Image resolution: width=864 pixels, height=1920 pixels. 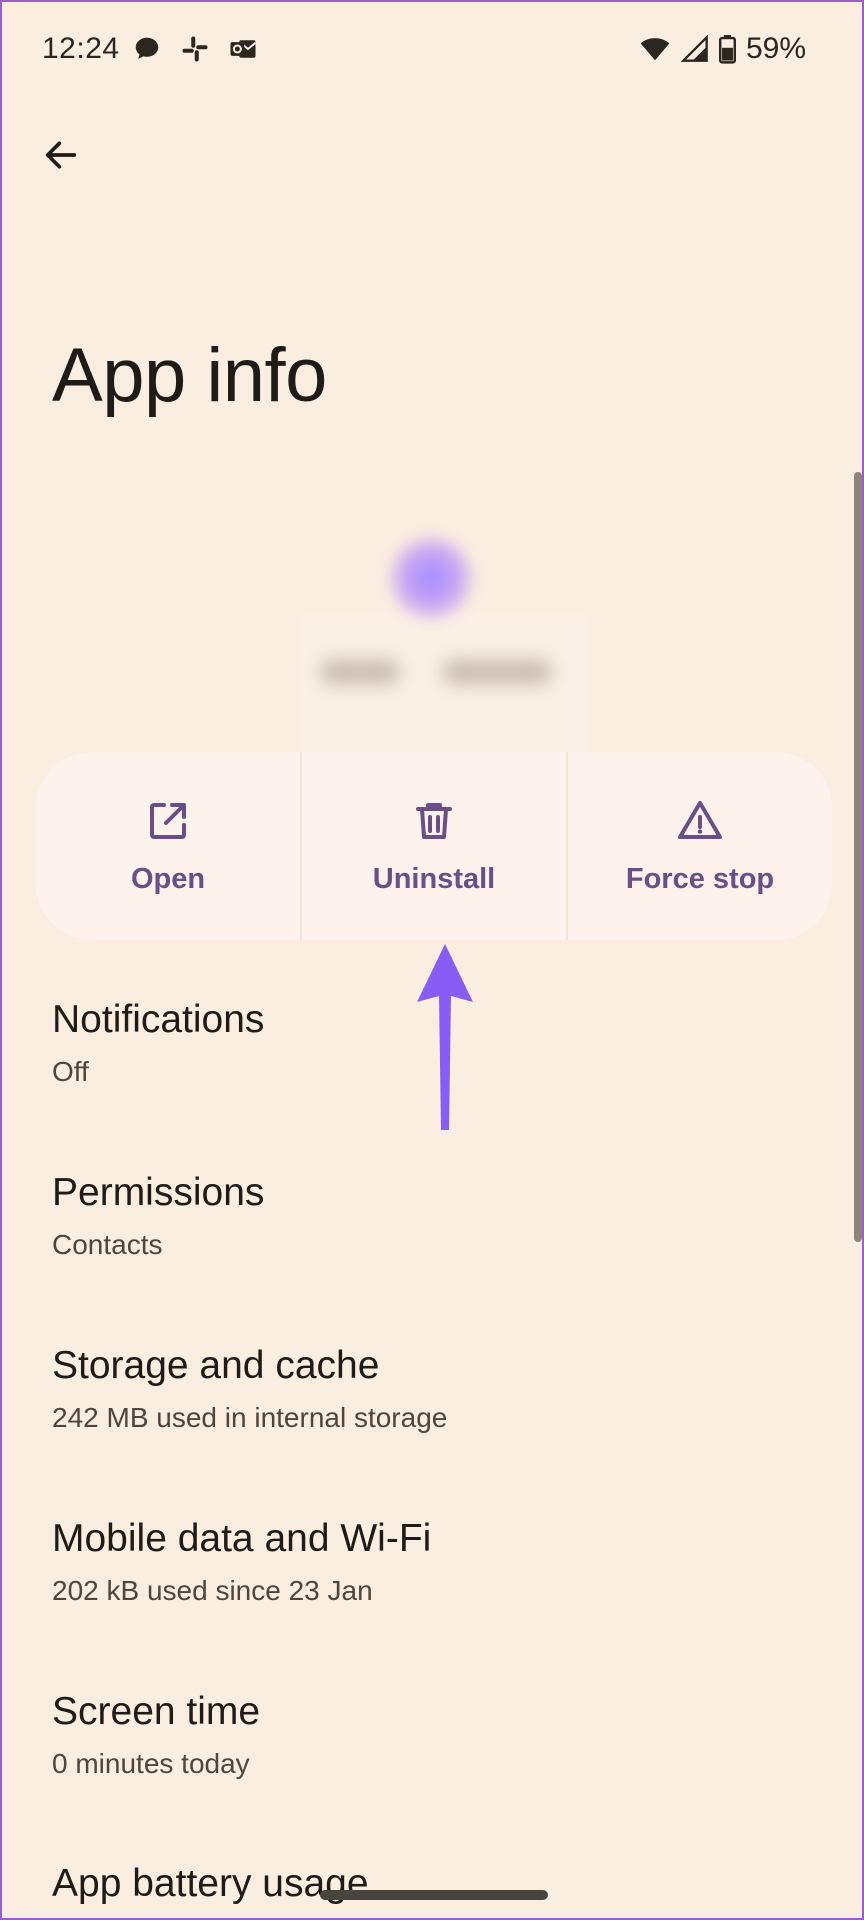 I want to click on item-subtitle: Contacts, so click(x=107, y=1244).